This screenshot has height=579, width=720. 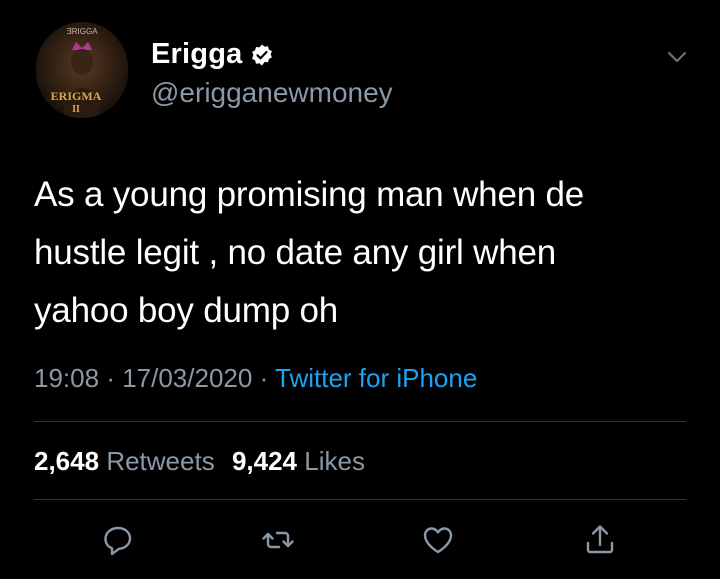 What do you see at coordinates (438, 540) in the screenshot?
I see `like-icon` at bounding box center [438, 540].